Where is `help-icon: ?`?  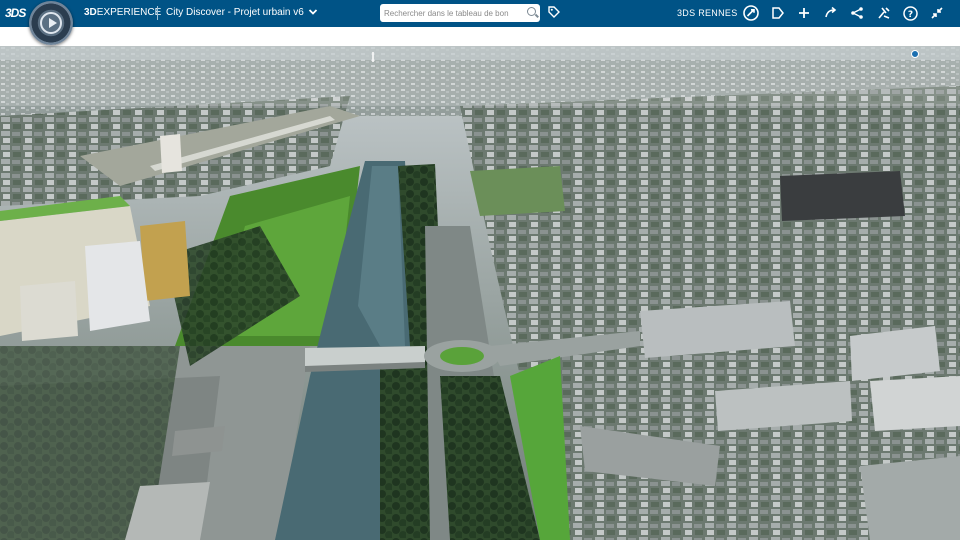
help-icon: ? is located at coordinates (911, 13).